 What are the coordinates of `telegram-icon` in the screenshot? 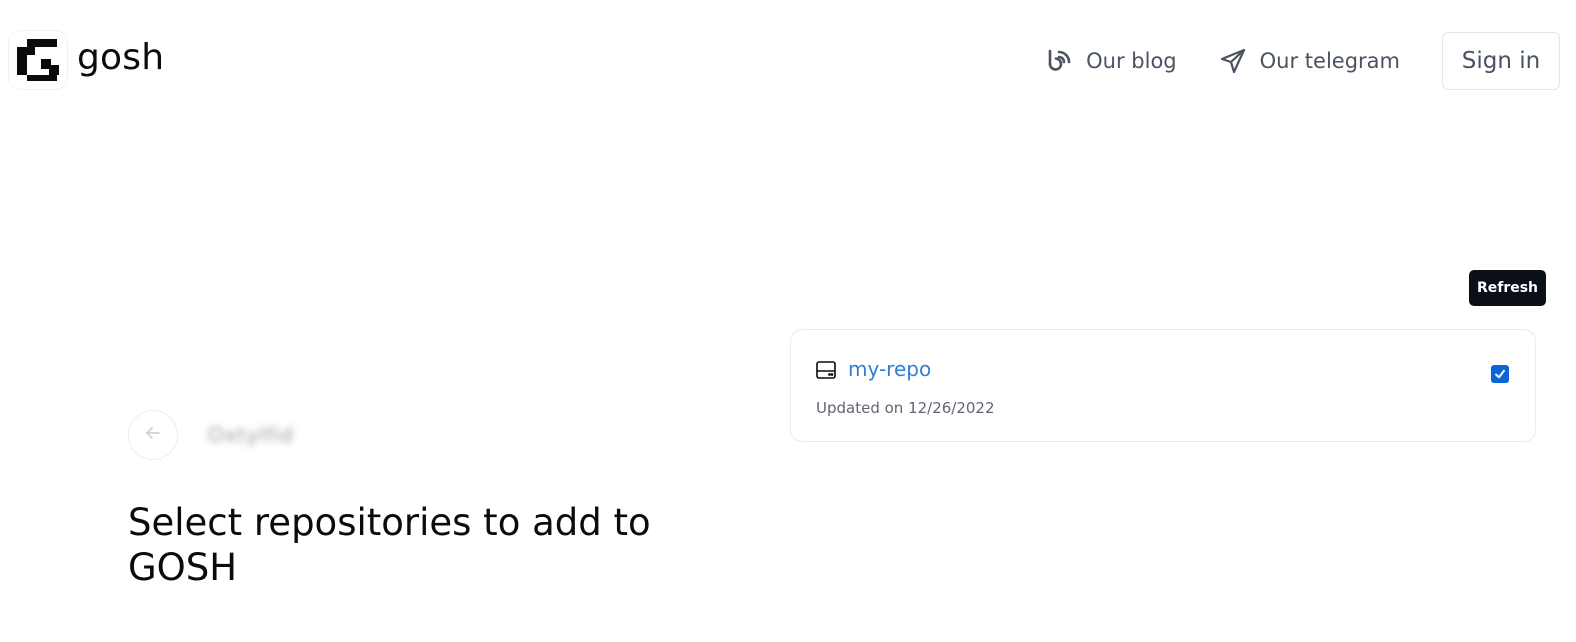 It's located at (1233, 61).